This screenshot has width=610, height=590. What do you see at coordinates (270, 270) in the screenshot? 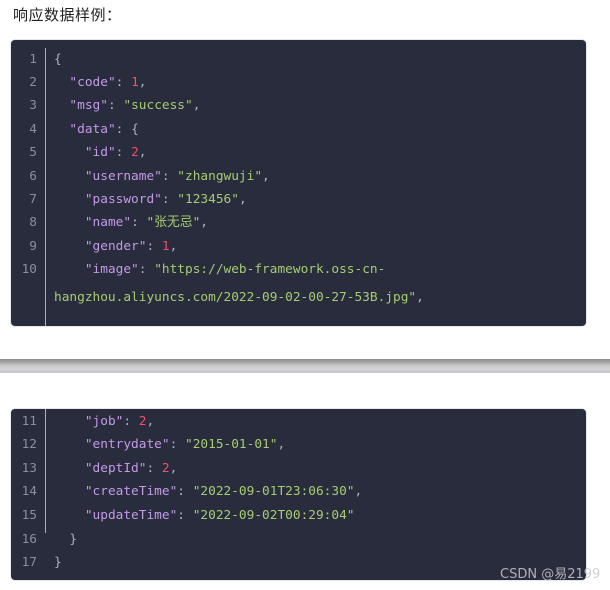
I see `json-string: "https://web-framework.oss-cn-` at bounding box center [270, 270].